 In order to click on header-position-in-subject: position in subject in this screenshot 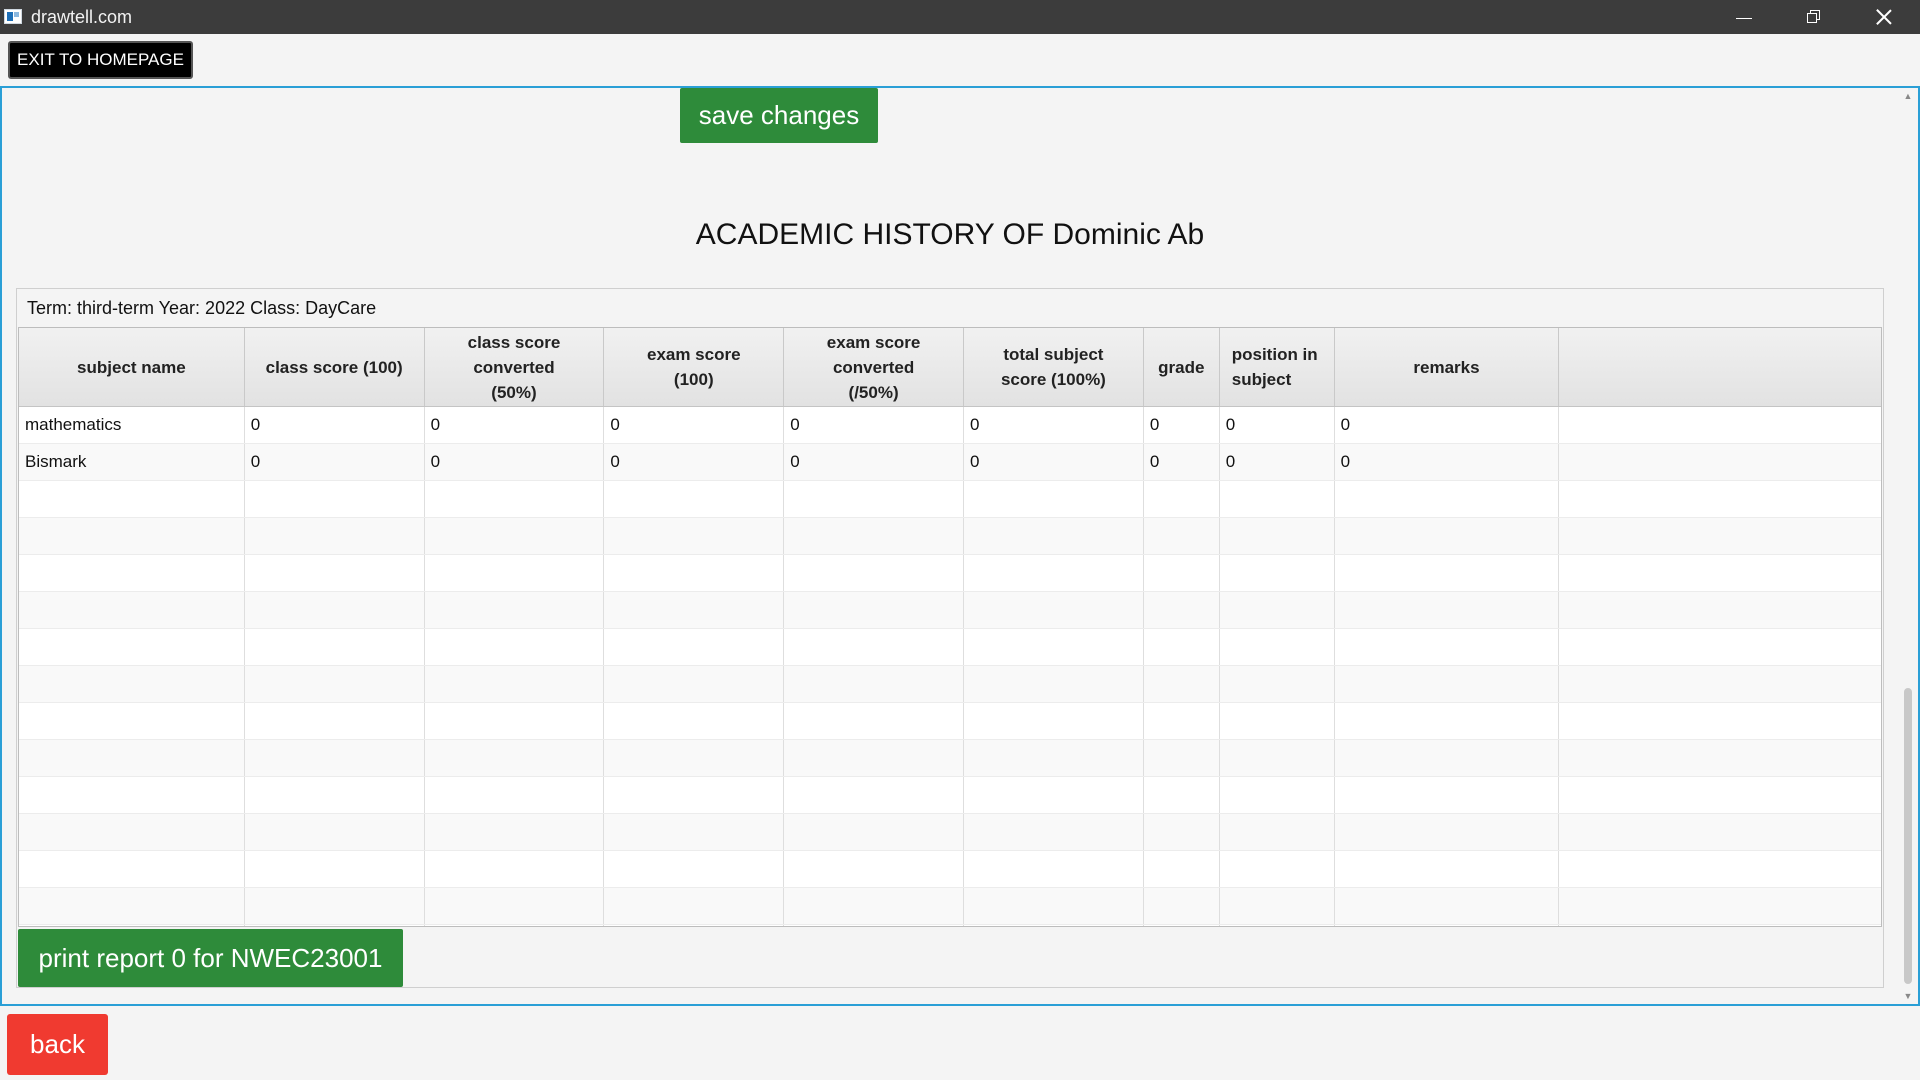, I will do `click(1277, 367)`.